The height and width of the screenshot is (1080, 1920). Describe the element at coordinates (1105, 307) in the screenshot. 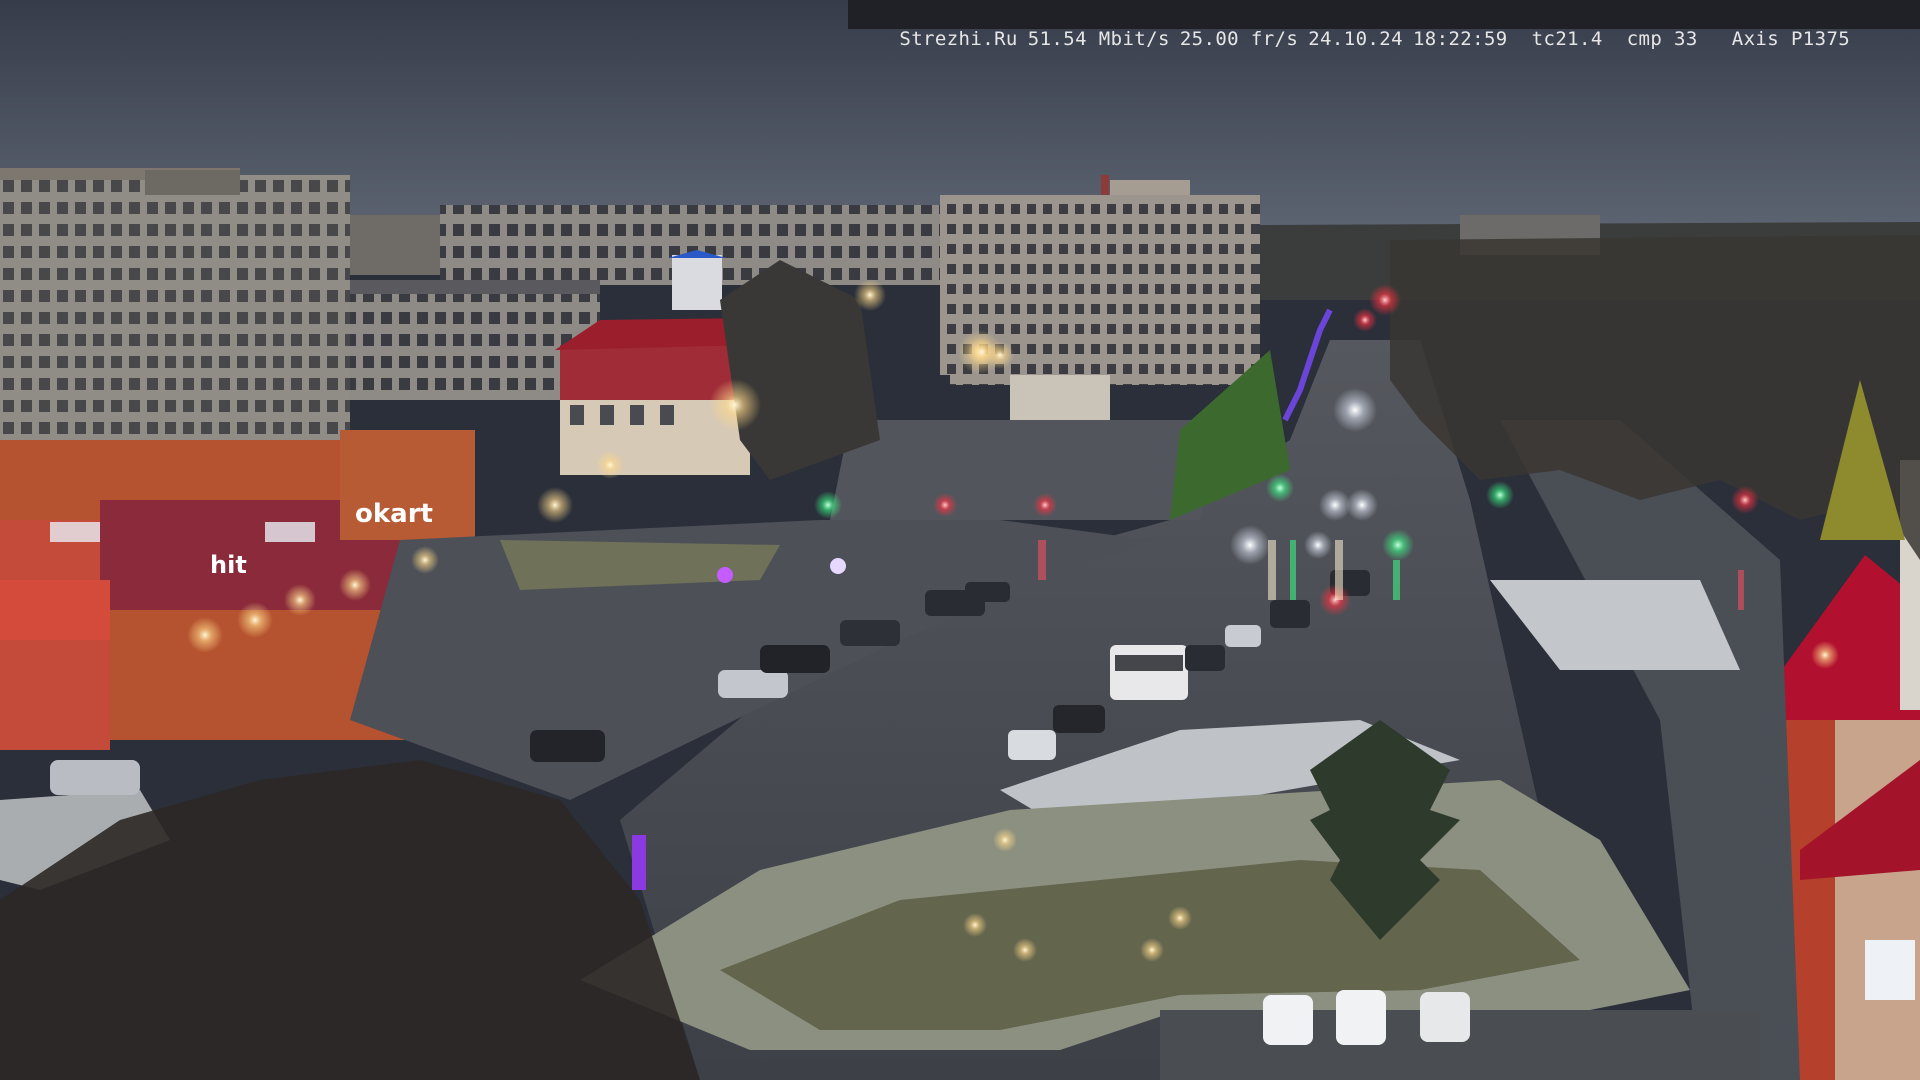

I see `central-tower` at that location.